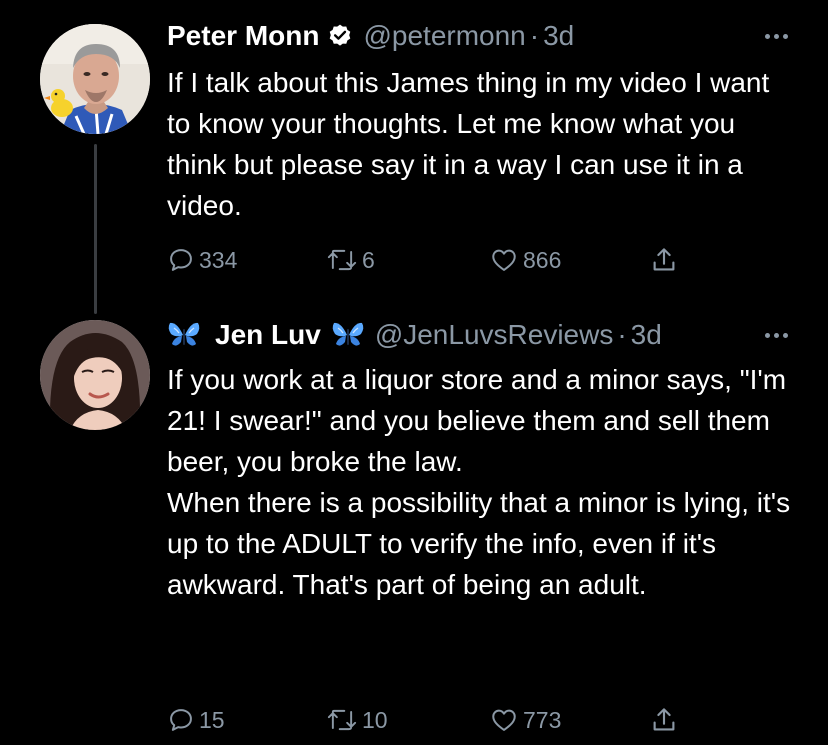 This screenshot has width=828, height=745. Describe the element at coordinates (268, 335) in the screenshot. I see `author-name: Jen Luv` at that location.